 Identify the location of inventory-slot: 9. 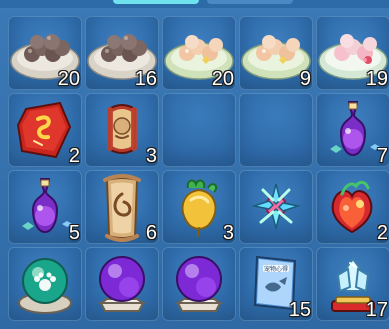
(276, 53).